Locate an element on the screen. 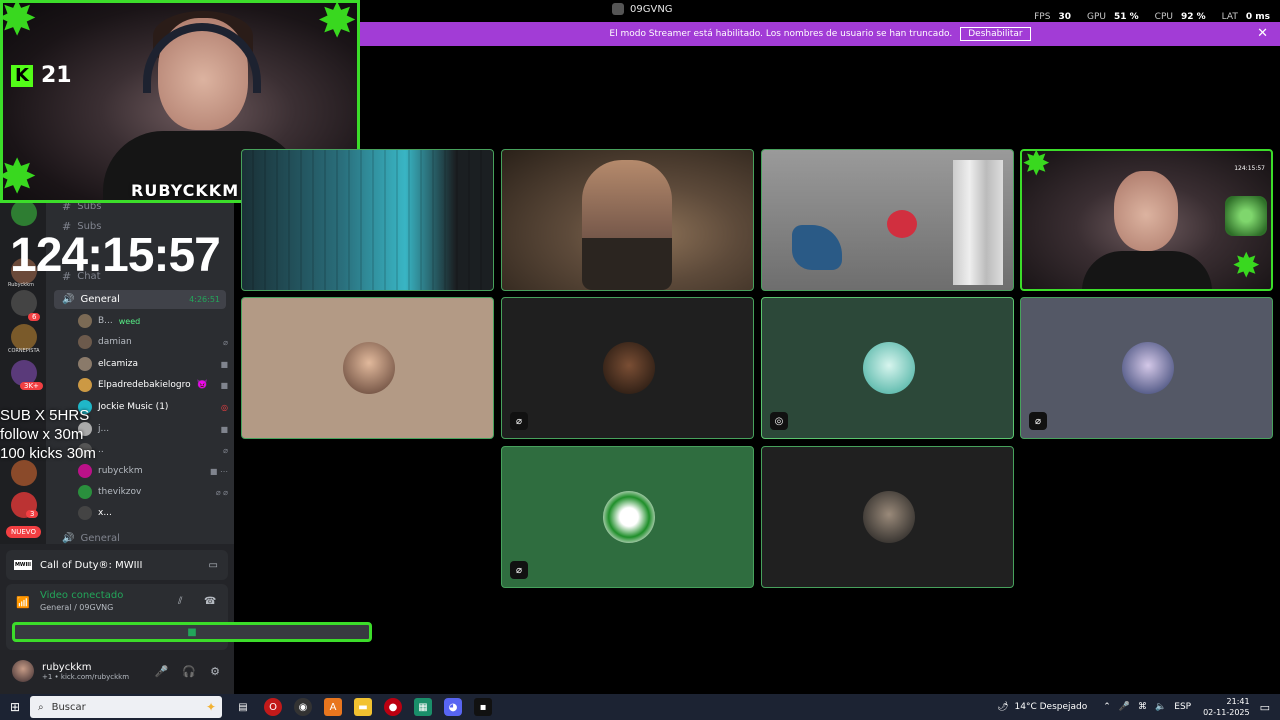 The image size is (1280, 720). disable-streamer-button: Deshabilitar is located at coordinates (995, 34).